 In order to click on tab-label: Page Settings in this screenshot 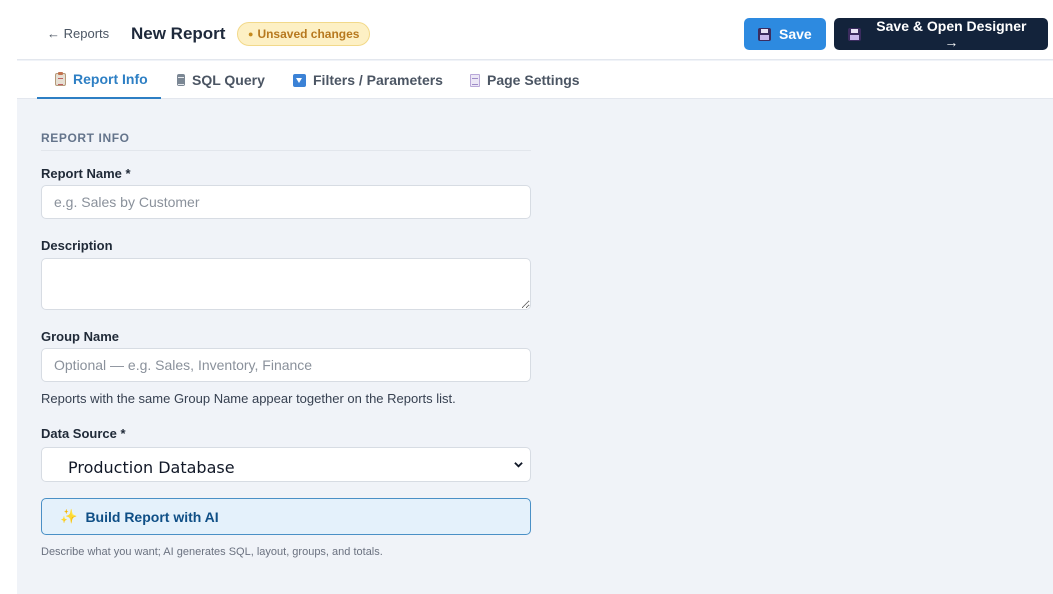, I will do `click(533, 80)`.